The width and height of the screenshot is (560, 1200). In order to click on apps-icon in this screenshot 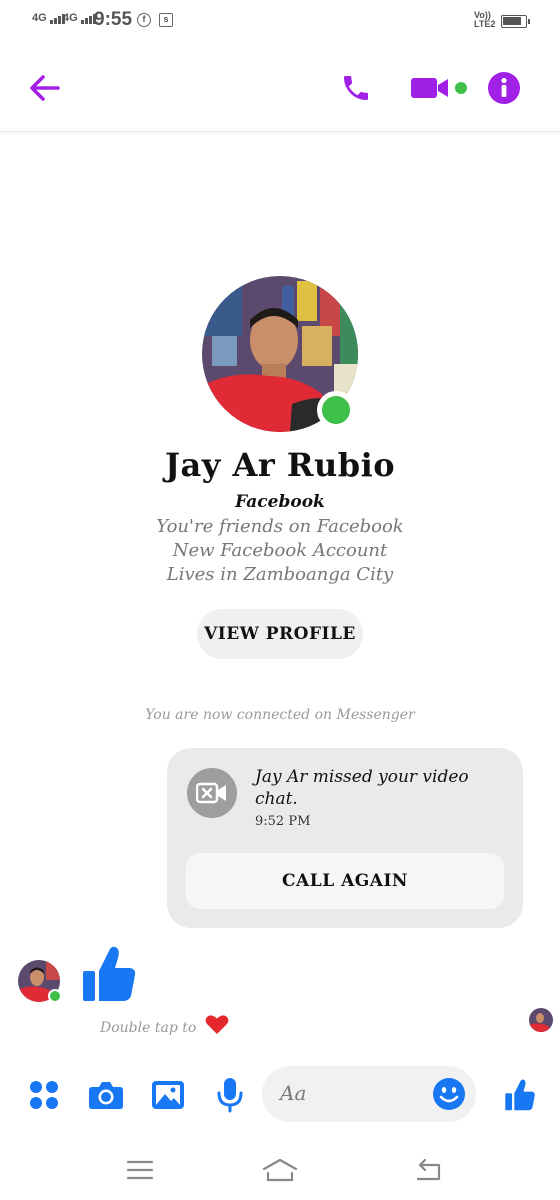, I will do `click(44, 1095)`.